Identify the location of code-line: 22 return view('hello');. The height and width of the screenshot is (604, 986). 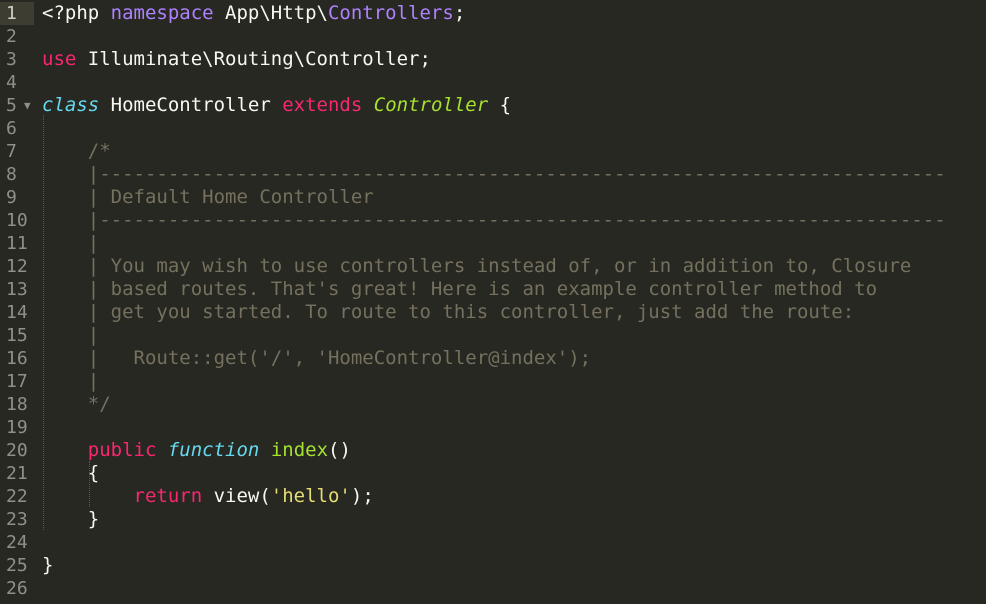
(493, 496).